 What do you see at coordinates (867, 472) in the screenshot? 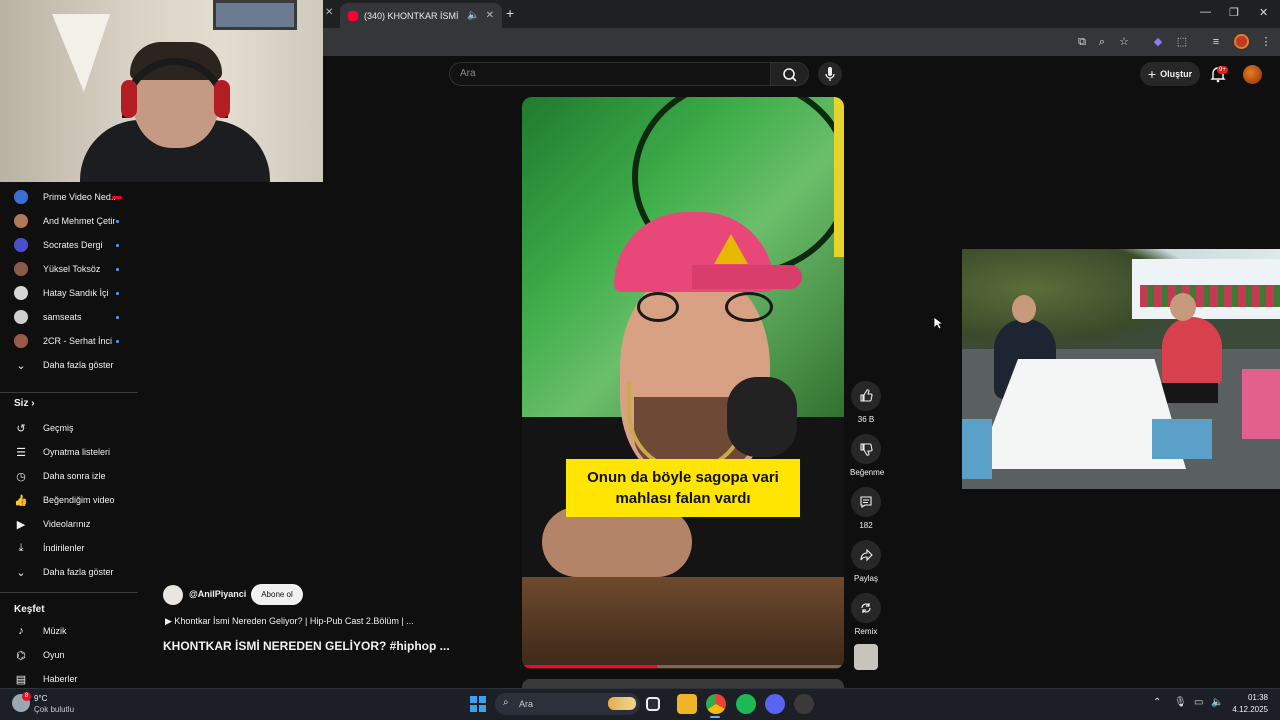
I see `dislike-label: Beğenme` at bounding box center [867, 472].